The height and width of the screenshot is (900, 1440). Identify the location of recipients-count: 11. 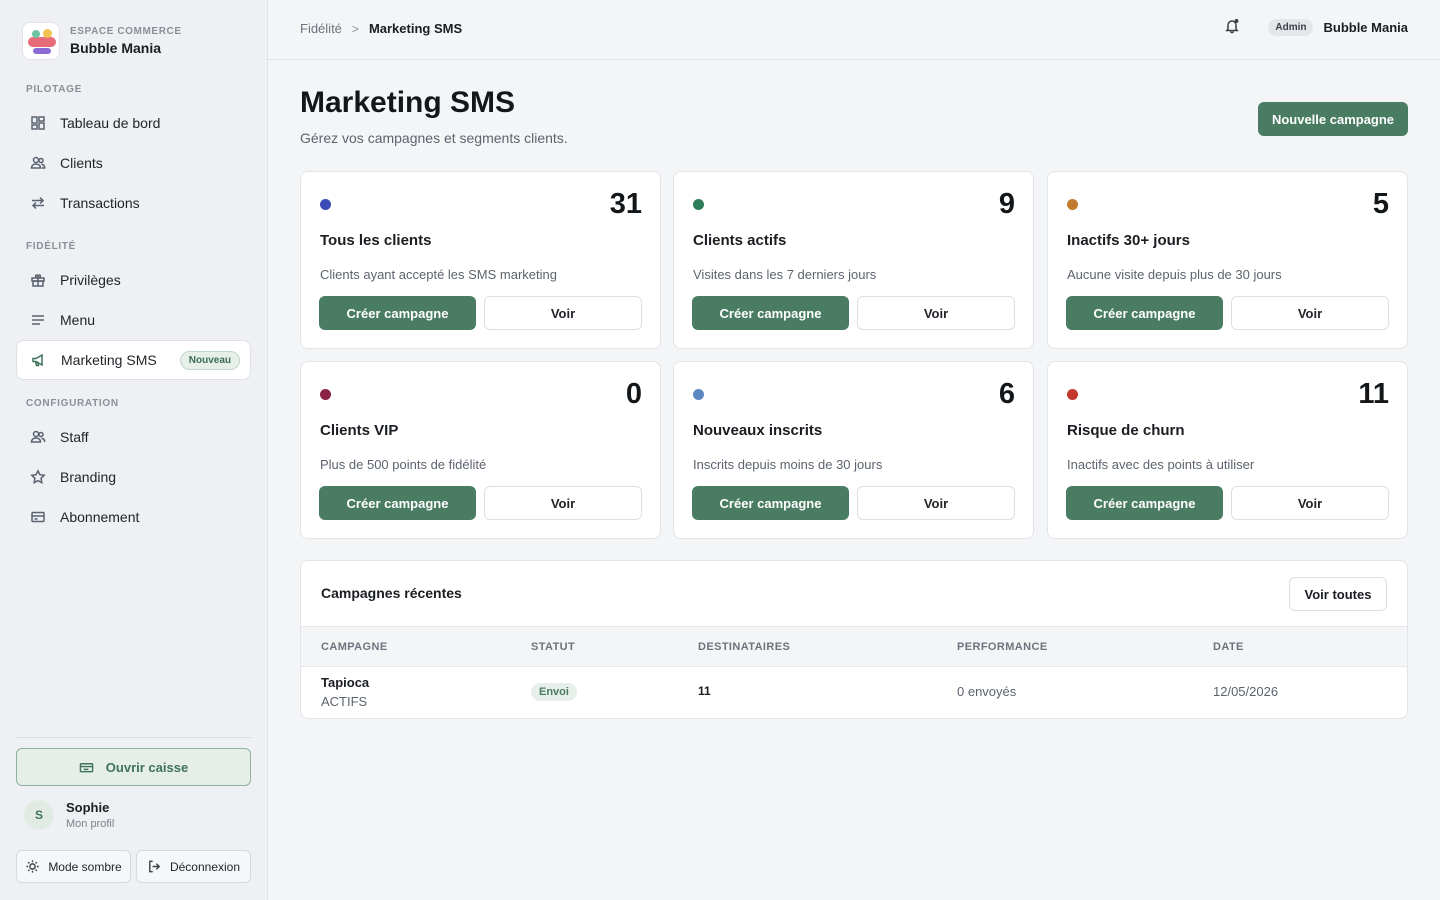
(704, 691).